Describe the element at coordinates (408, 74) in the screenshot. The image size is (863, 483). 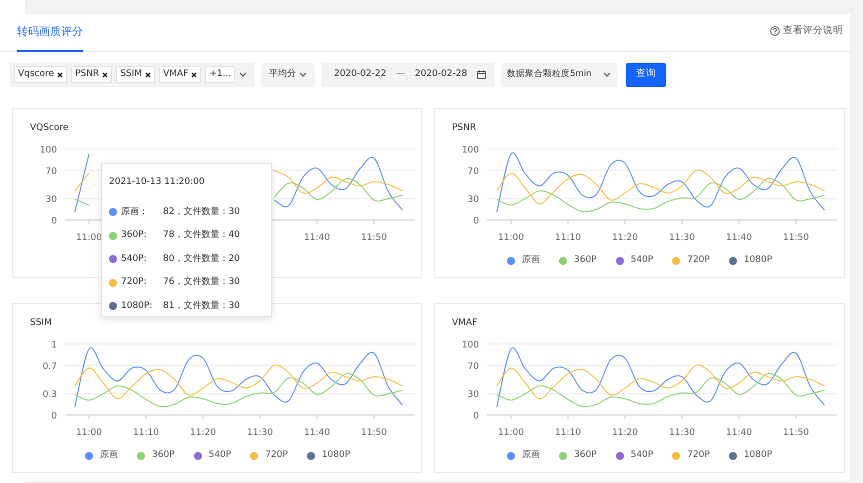
I see `date-range-field: 2020-02-22 — 2020-02-28` at that location.